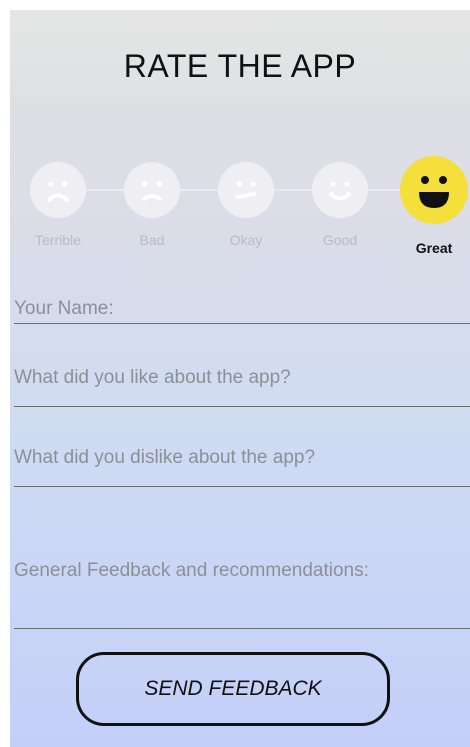  I want to click on dislike-field-underline, so click(242, 486).